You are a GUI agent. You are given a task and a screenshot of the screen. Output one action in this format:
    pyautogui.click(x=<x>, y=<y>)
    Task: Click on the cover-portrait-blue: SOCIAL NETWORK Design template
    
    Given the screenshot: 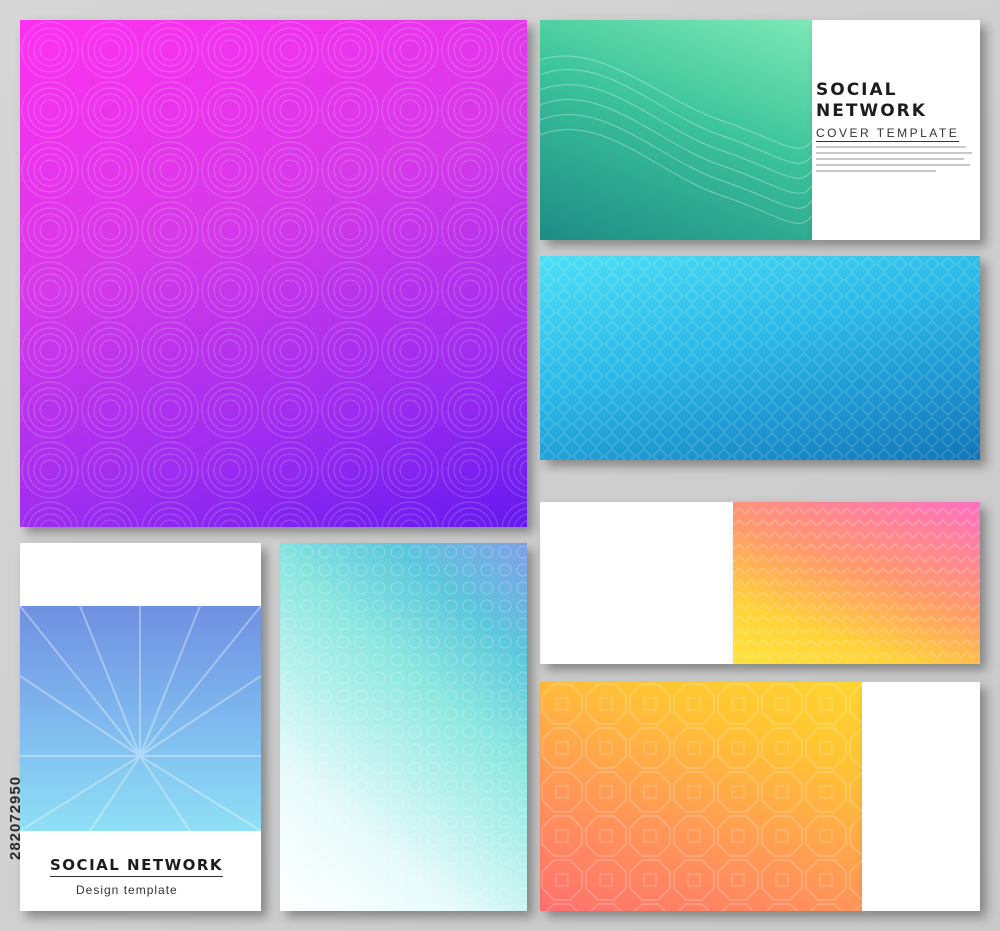 What is the action you would take?
    pyautogui.click(x=140, y=727)
    